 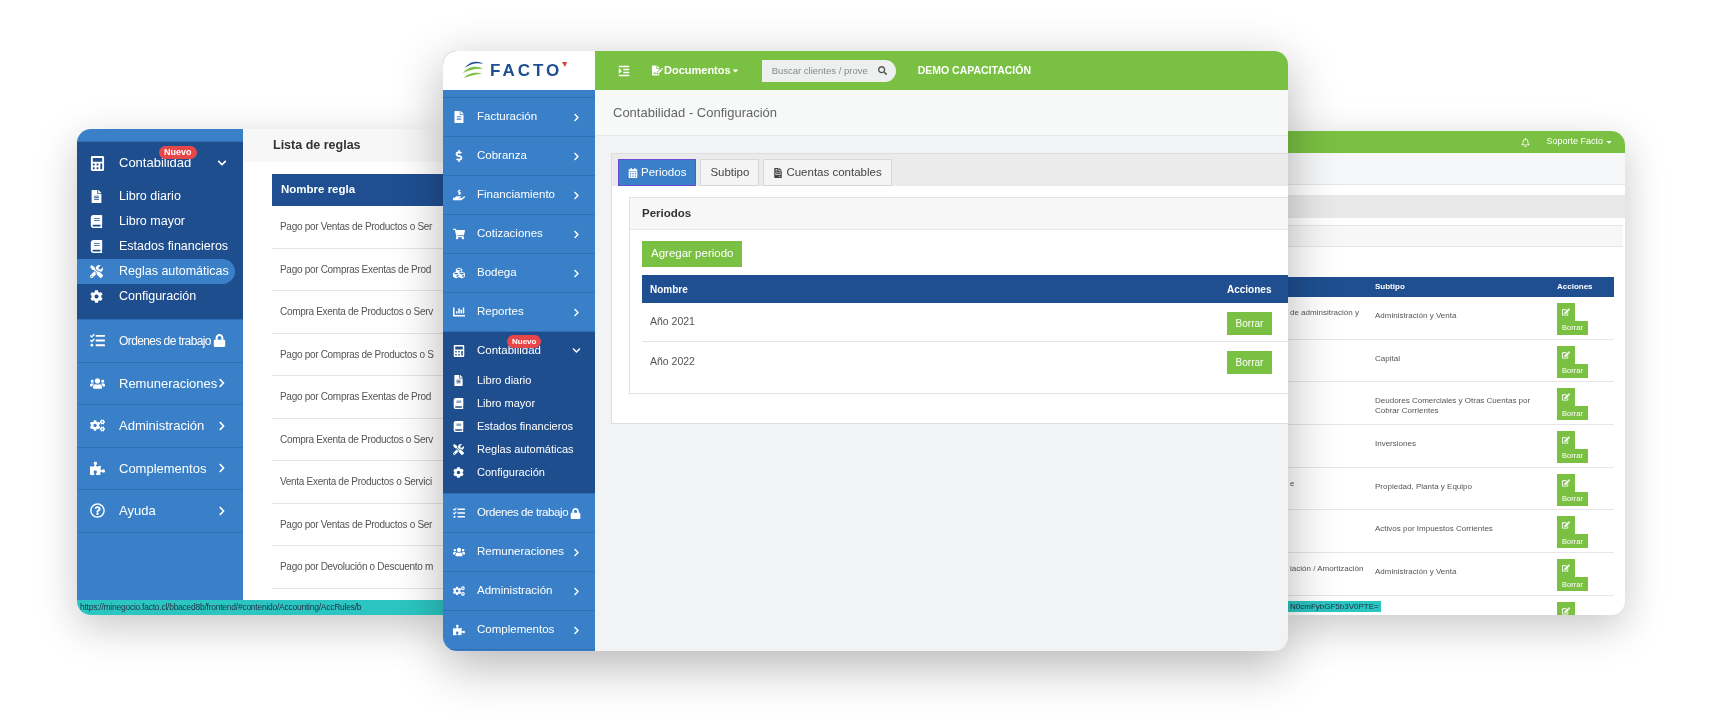 What do you see at coordinates (519, 552) in the screenshot?
I see `menu-item: Remuneraciones` at bounding box center [519, 552].